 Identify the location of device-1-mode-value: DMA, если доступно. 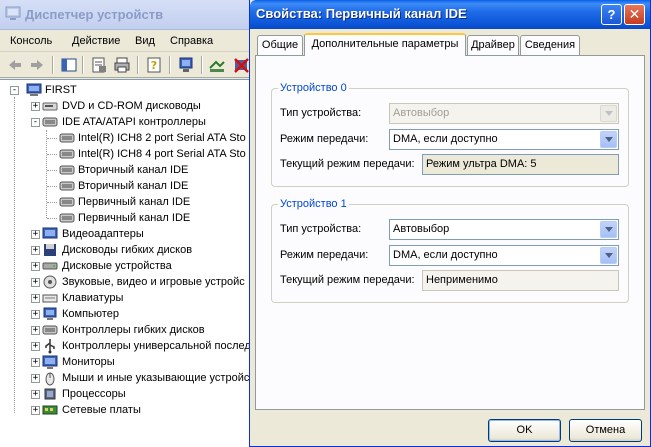
(445, 255).